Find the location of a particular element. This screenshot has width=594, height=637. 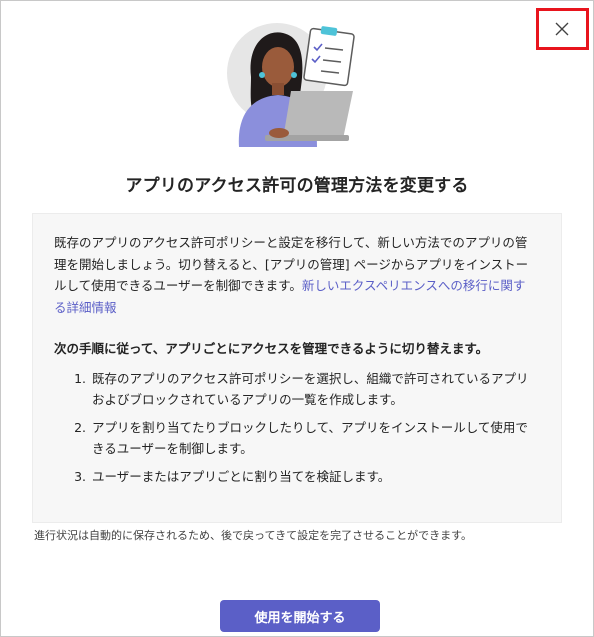

dialog-title: アプリのアクセス許可の管理方法を変更する is located at coordinates (297, 186).